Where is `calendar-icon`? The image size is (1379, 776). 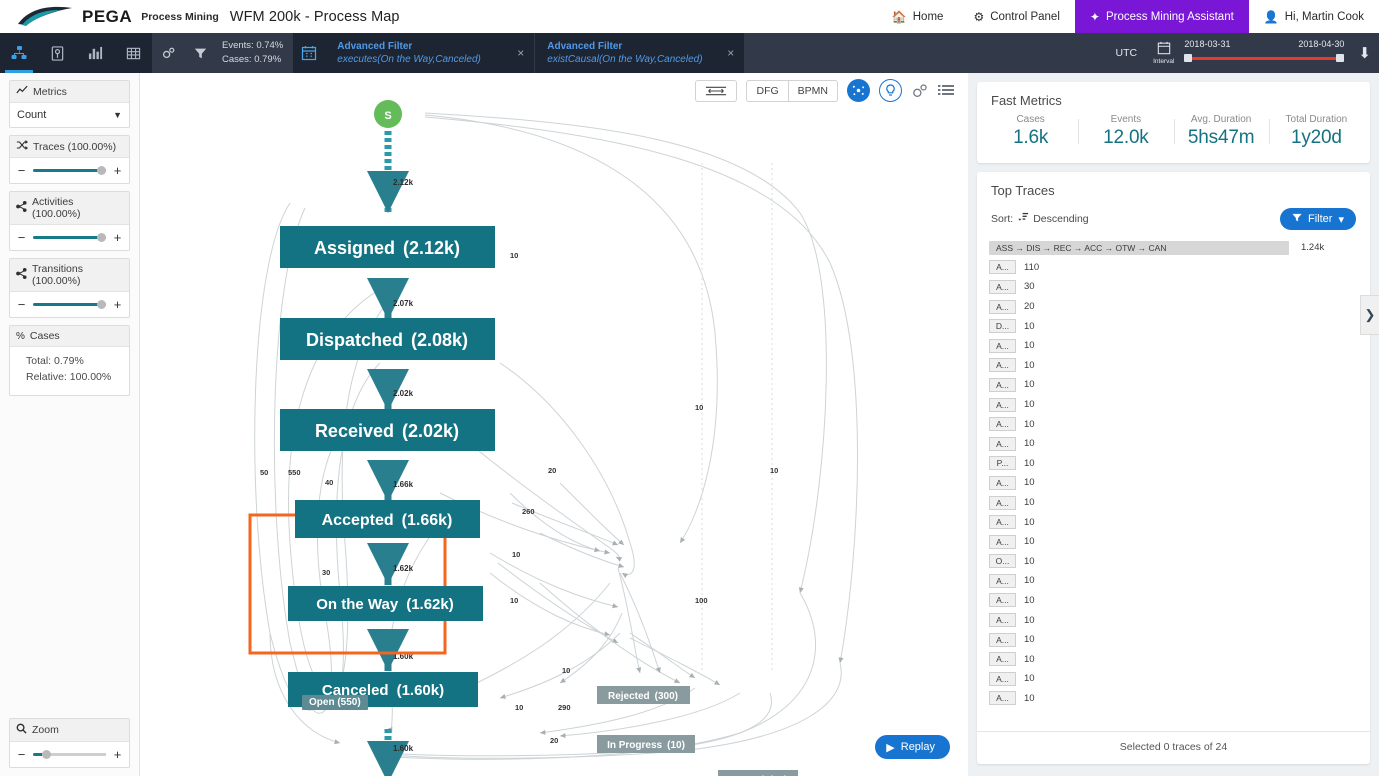 calendar-icon is located at coordinates (309, 53).